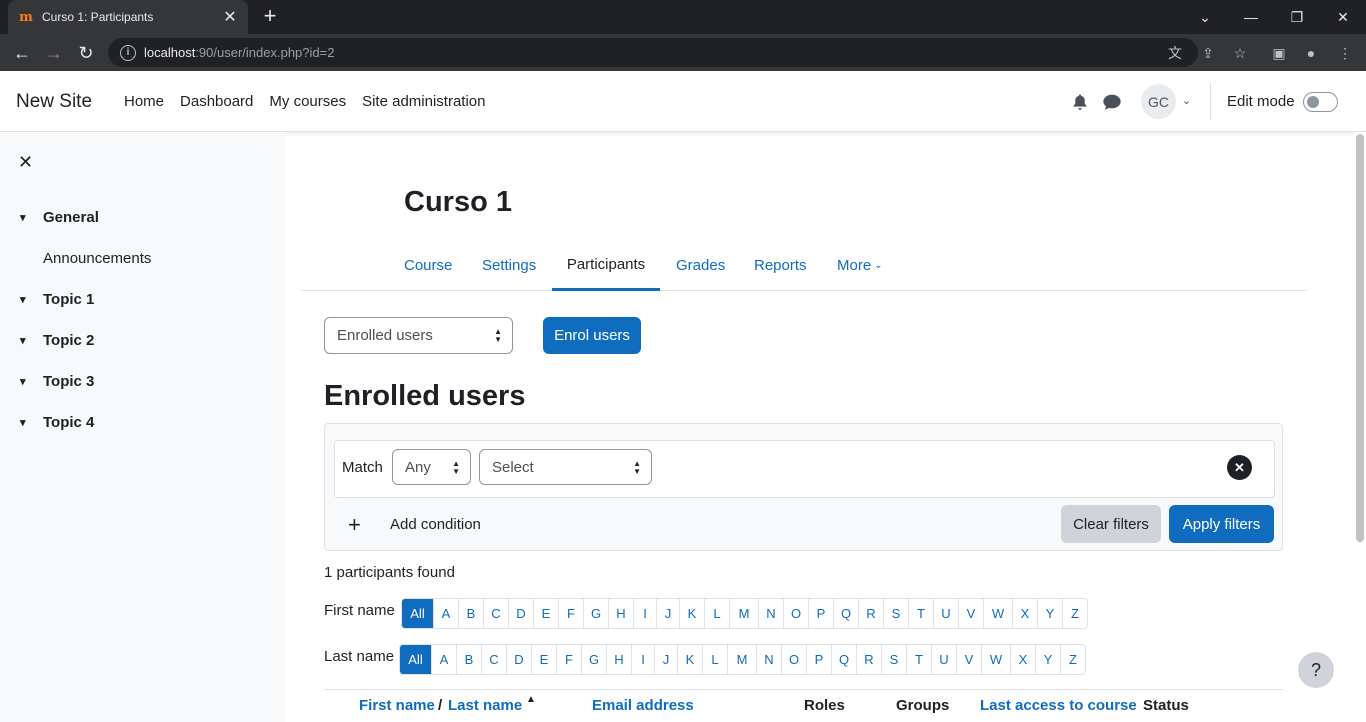 The height and width of the screenshot is (722, 1366). I want to click on last-name-initial-d: D, so click(518, 659).